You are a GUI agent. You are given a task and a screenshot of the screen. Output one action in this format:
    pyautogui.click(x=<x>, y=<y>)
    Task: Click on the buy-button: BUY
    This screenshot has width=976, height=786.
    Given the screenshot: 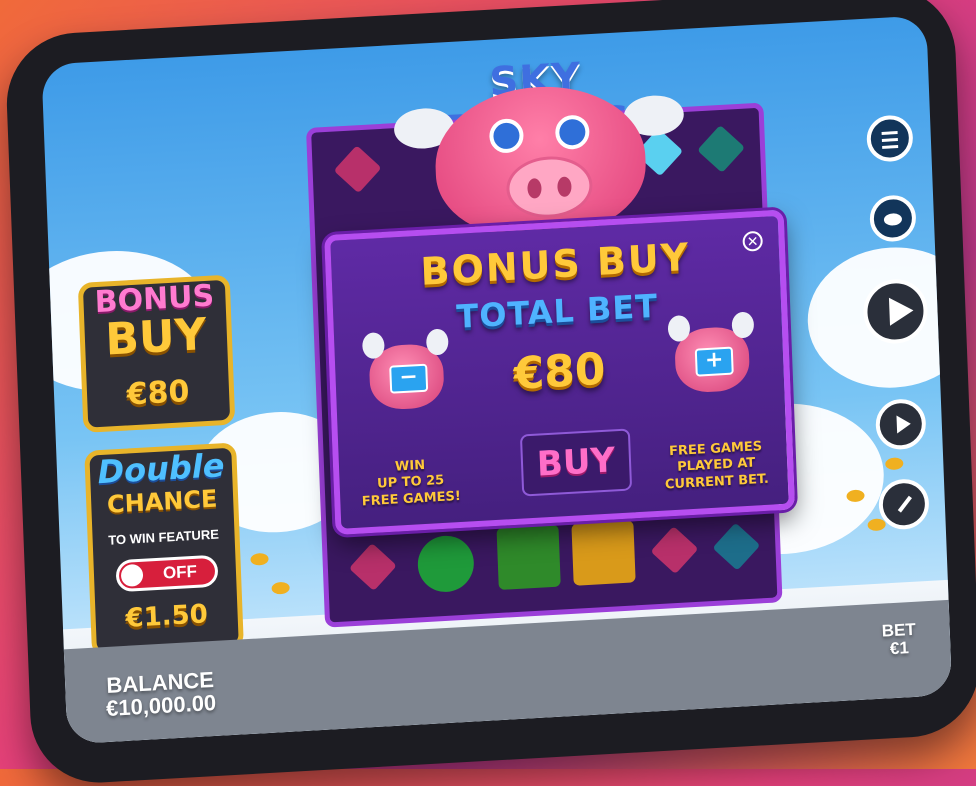 What is the action you would take?
    pyautogui.click(x=576, y=462)
    